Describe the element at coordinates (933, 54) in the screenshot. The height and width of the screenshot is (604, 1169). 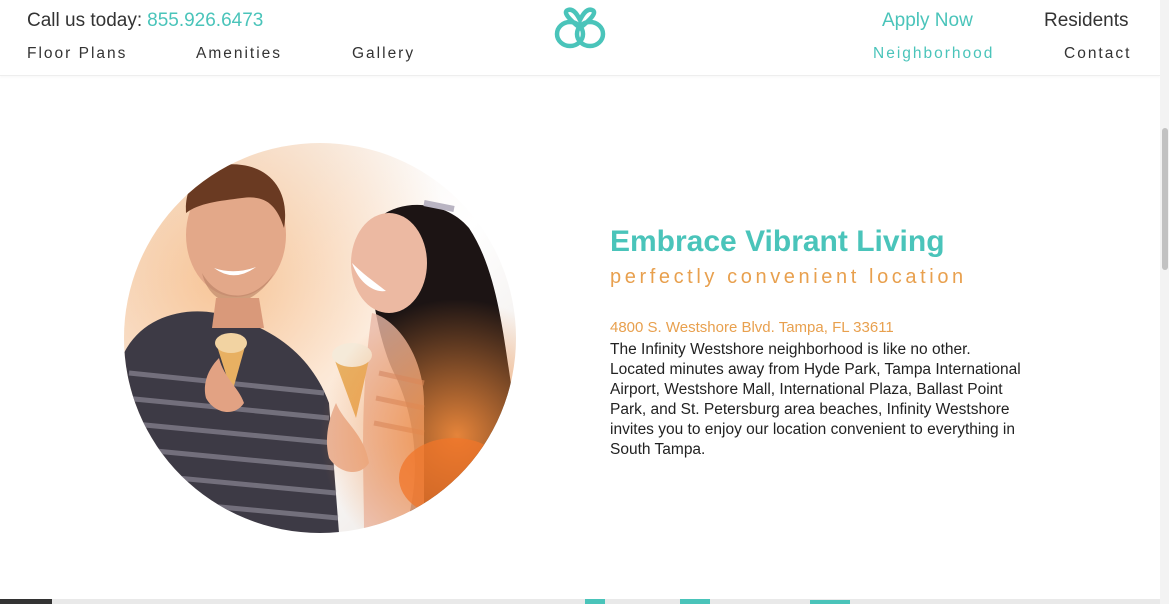
I see `nav-neighborhood: Neighborhood` at that location.